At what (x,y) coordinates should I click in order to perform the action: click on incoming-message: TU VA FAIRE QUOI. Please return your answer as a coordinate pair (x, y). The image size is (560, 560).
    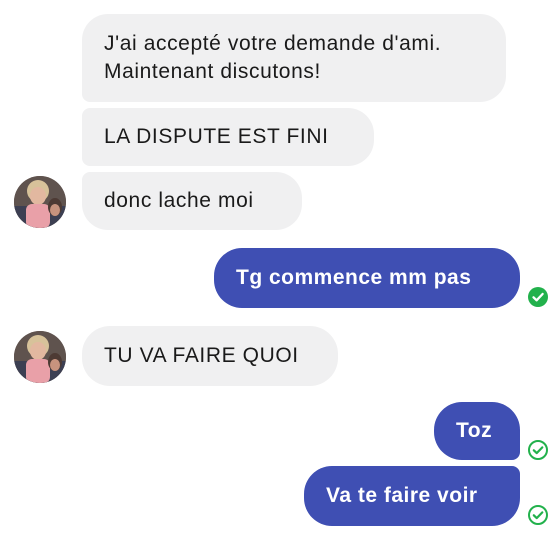
    Looking at the image, I should click on (210, 356).